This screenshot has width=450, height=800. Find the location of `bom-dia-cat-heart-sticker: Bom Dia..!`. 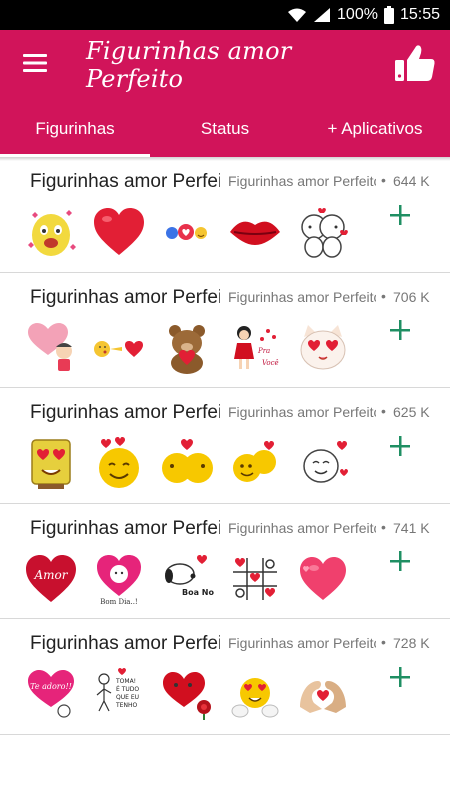

bom-dia-cat-heart-sticker: Bom Dia..! is located at coordinates (119, 579).